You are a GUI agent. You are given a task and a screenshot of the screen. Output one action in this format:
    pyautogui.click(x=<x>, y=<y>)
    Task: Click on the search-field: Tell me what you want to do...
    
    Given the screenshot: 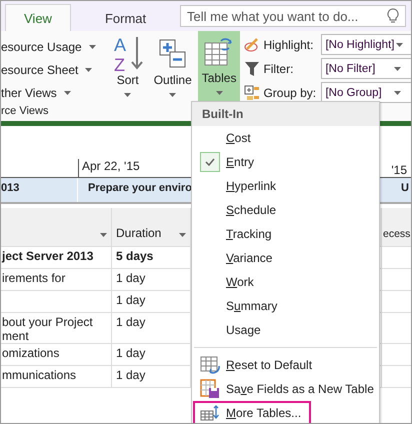 What is the action you would take?
    pyautogui.click(x=293, y=16)
    